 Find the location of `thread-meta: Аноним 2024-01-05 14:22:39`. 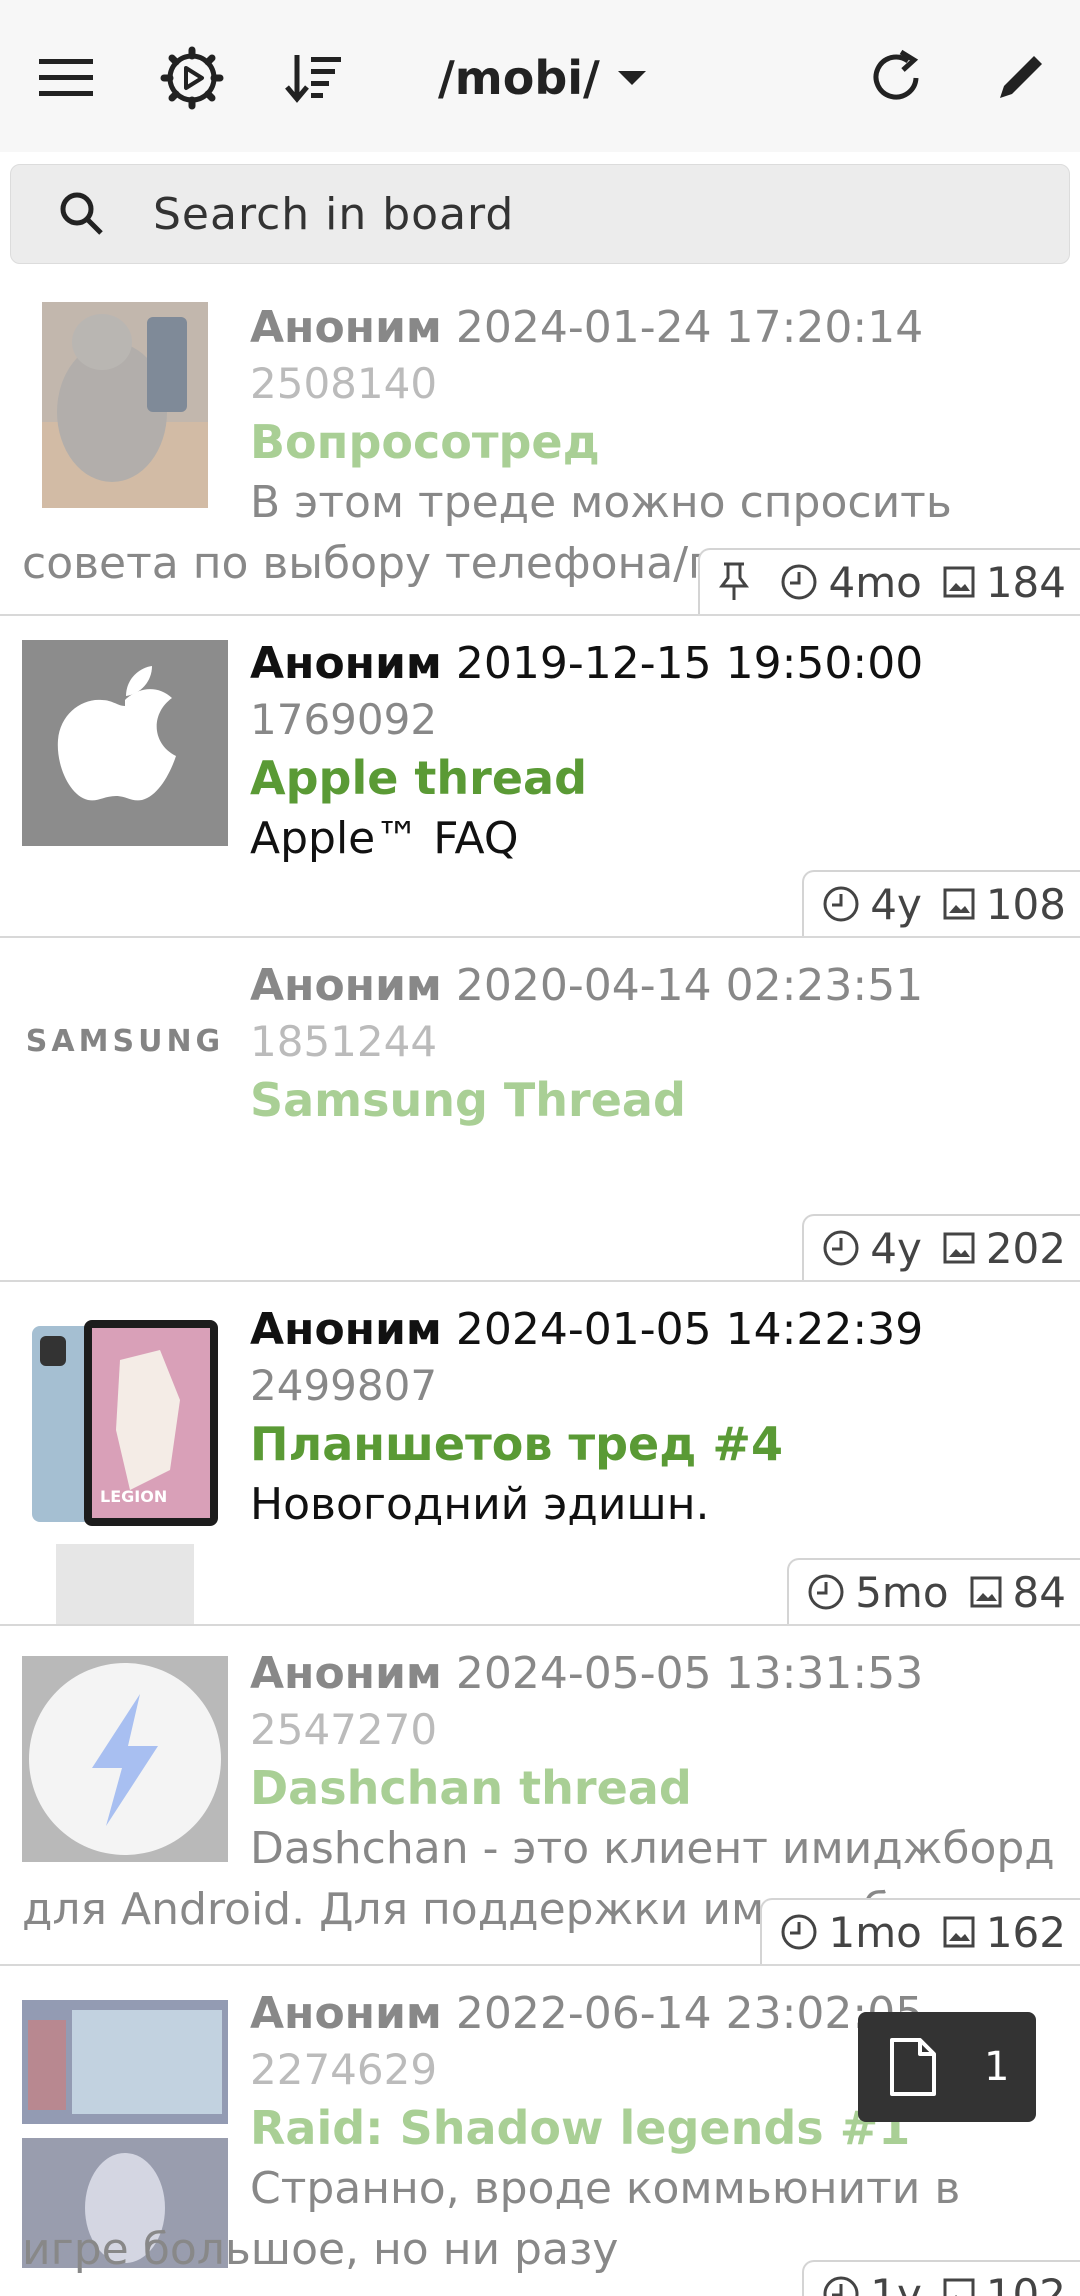

thread-meta: Аноним 2024-01-05 14:22:39 is located at coordinates (586, 1330).